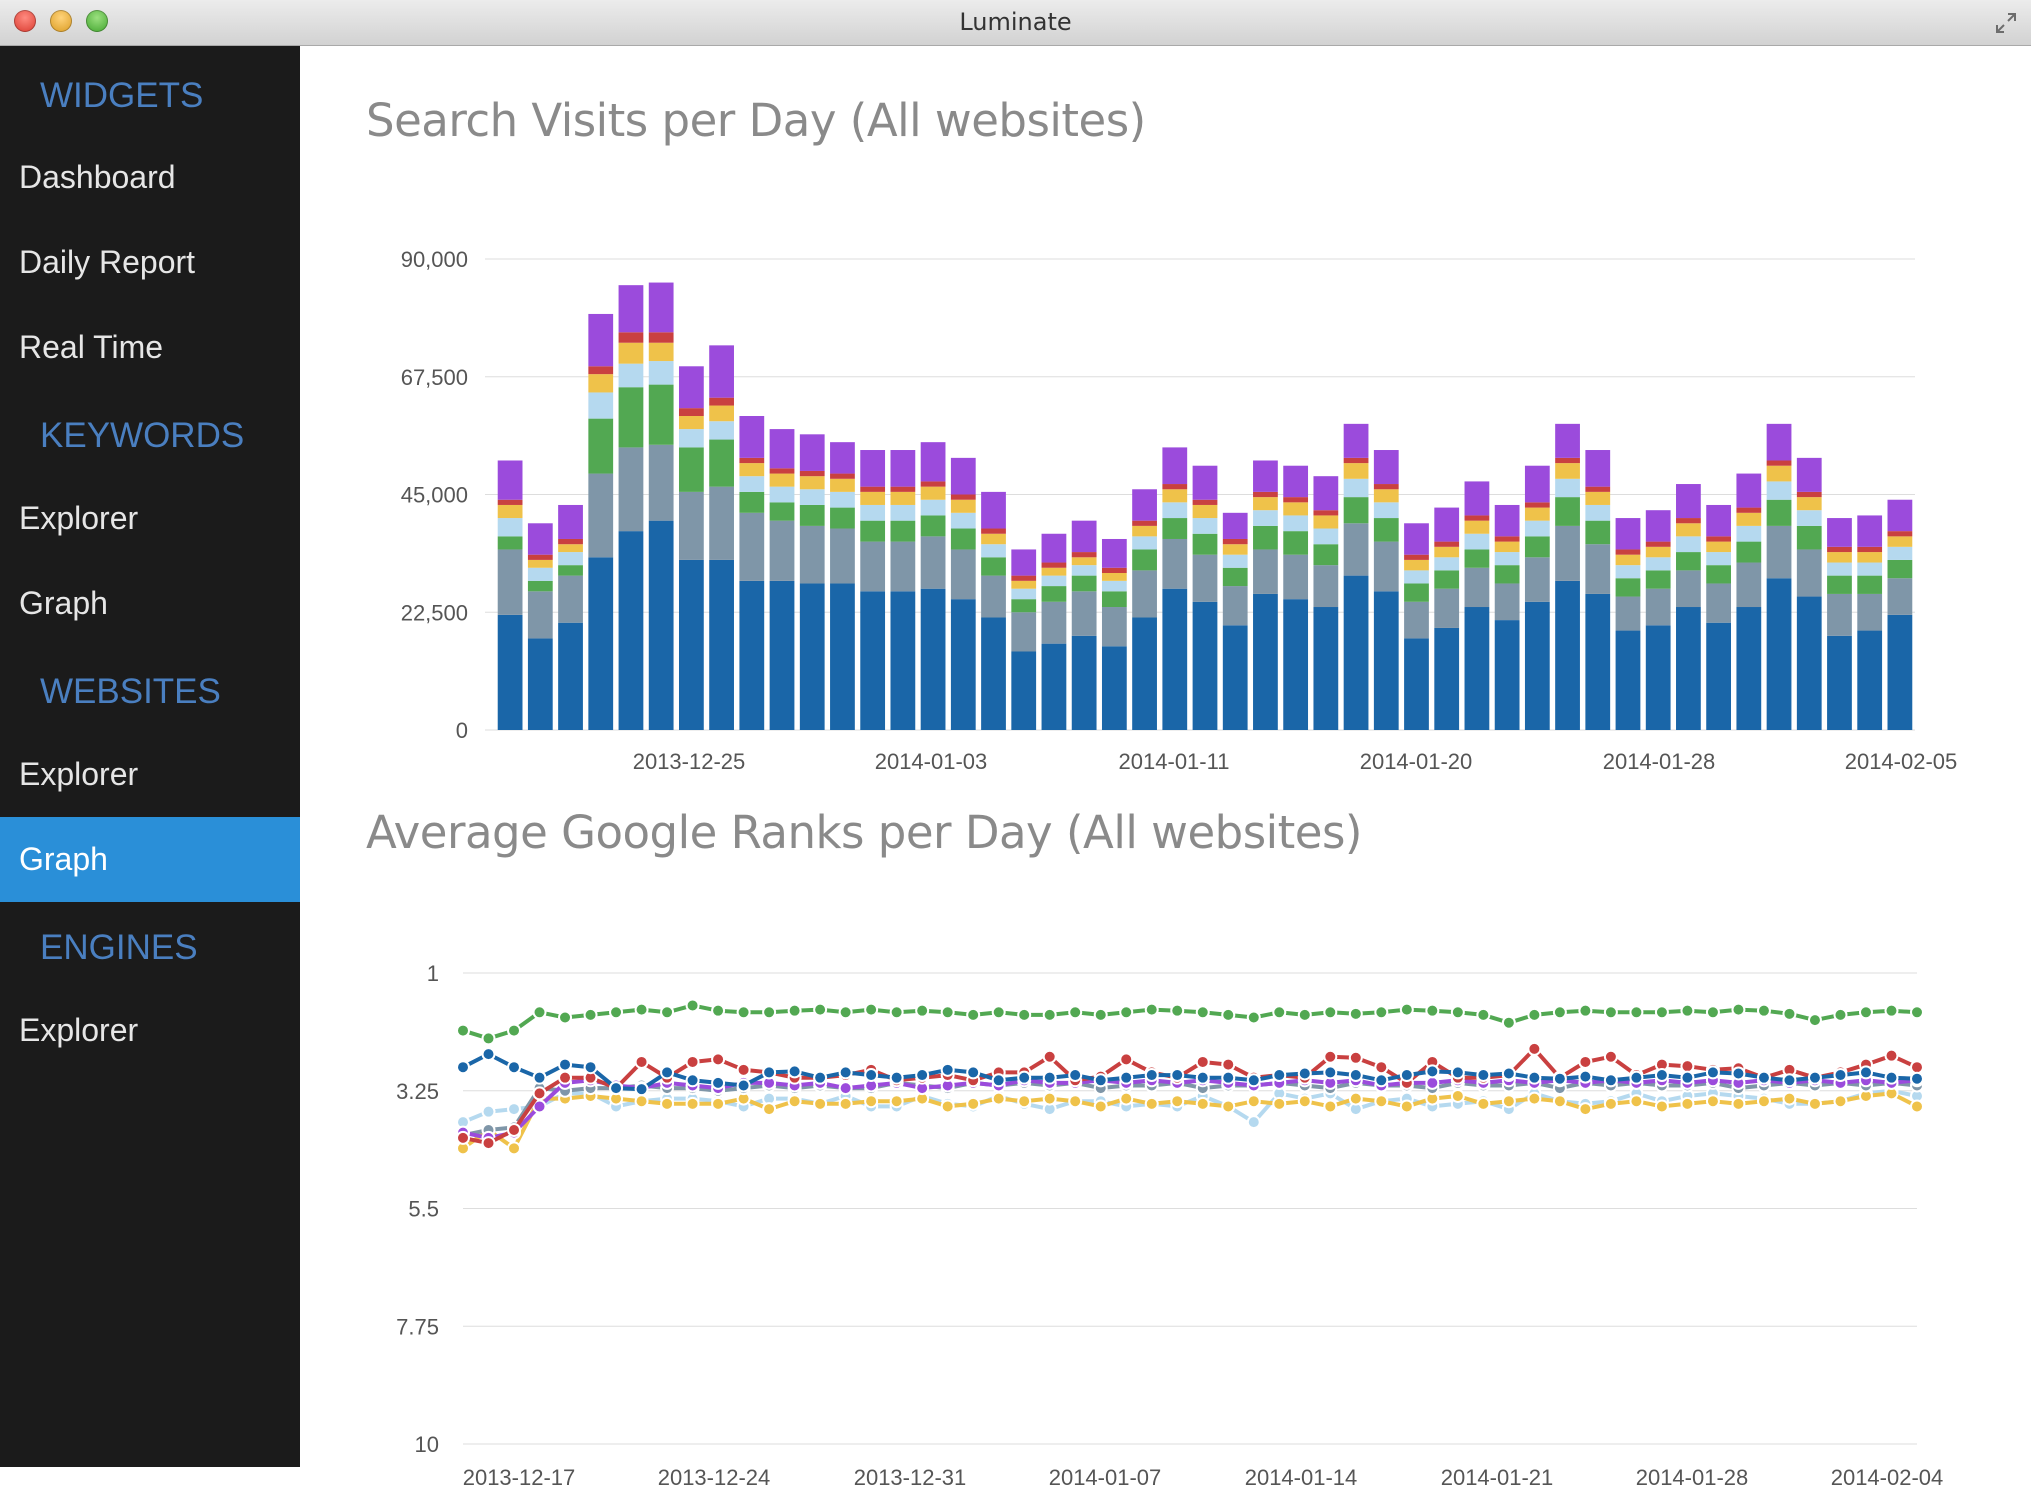 The width and height of the screenshot is (2031, 1501). What do you see at coordinates (150, 1030) in the screenshot?
I see `nav-item-engines-explorer: Explorer` at bounding box center [150, 1030].